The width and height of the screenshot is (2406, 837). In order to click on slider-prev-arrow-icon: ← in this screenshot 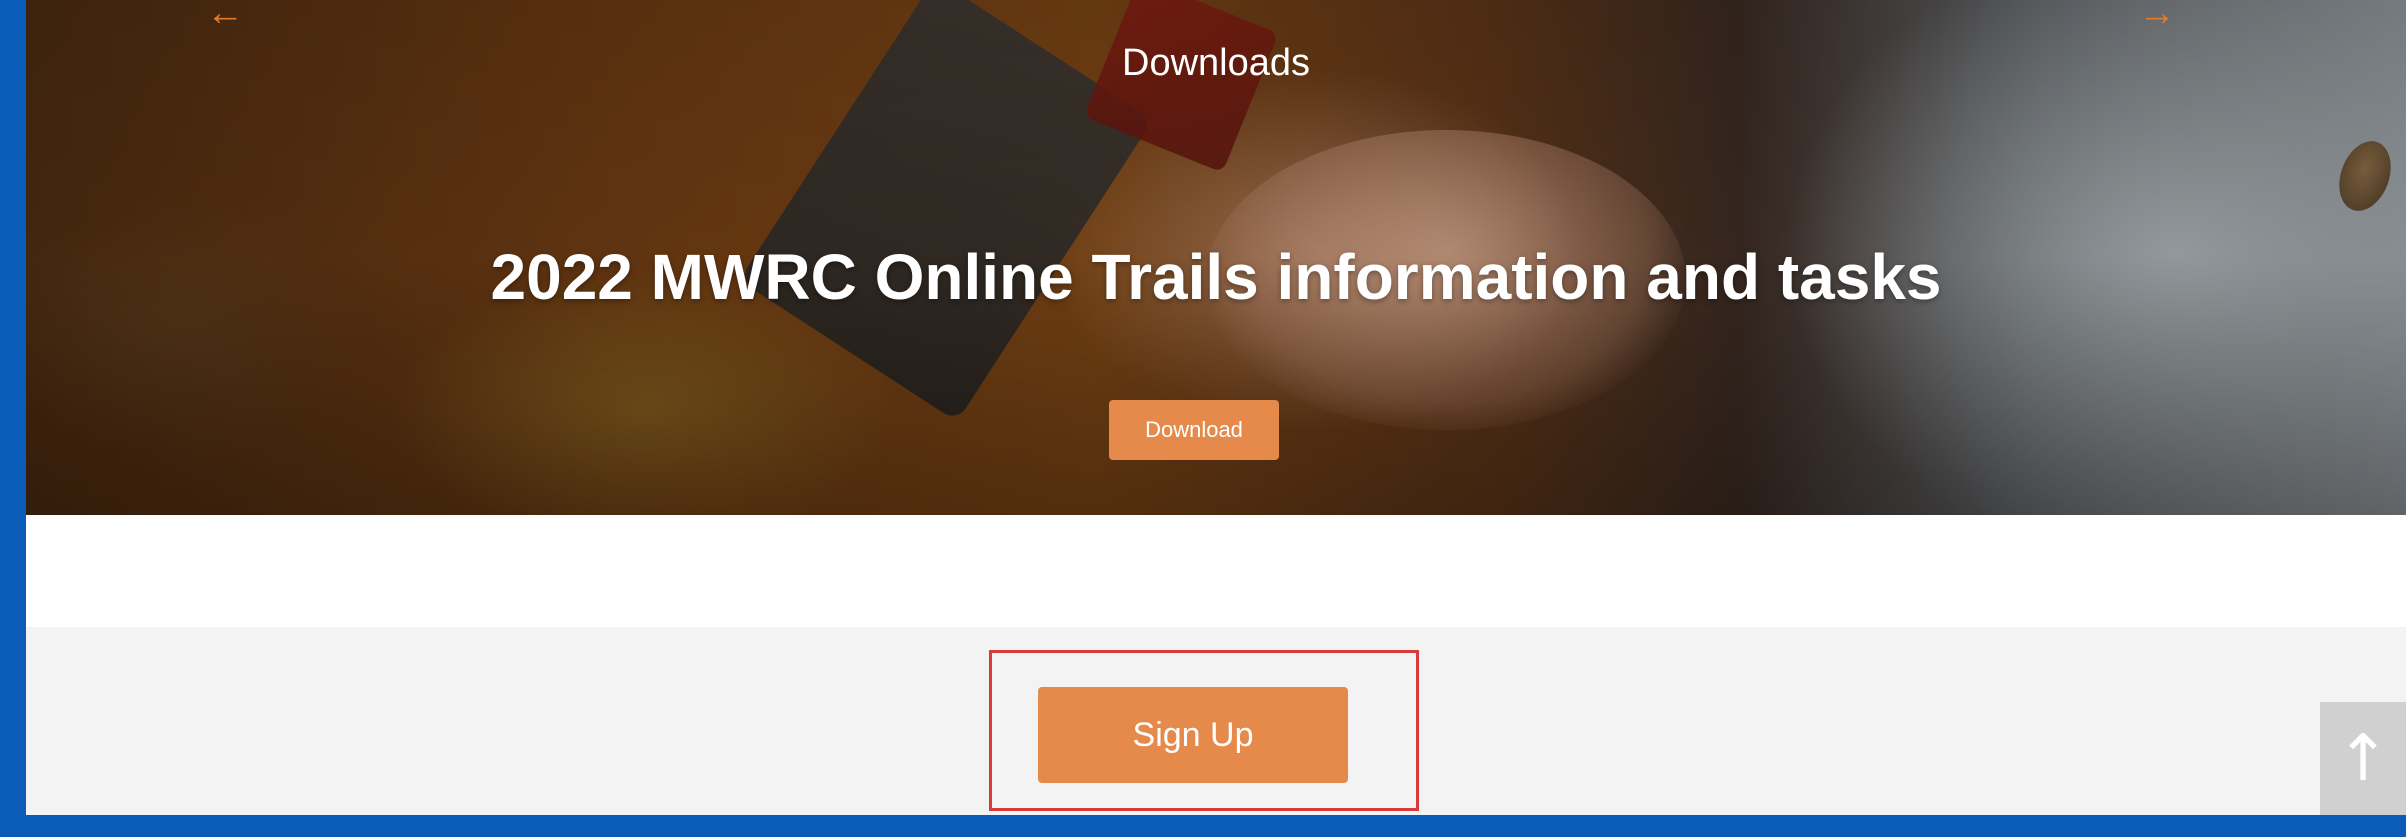, I will do `click(225, 16)`.